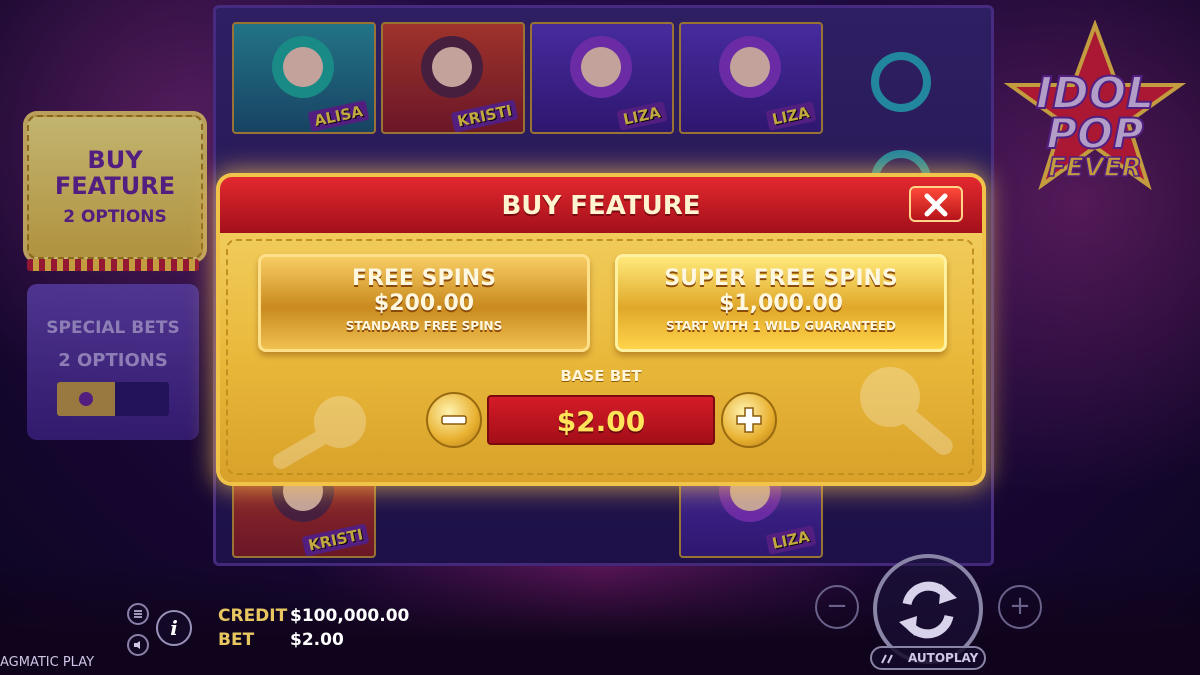 Image resolution: width=1200 pixels, height=675 pixels. What do you see at coordinates (174, 628) in the screenshot?
I see `info-button: i` at bounding box center [174, 628].